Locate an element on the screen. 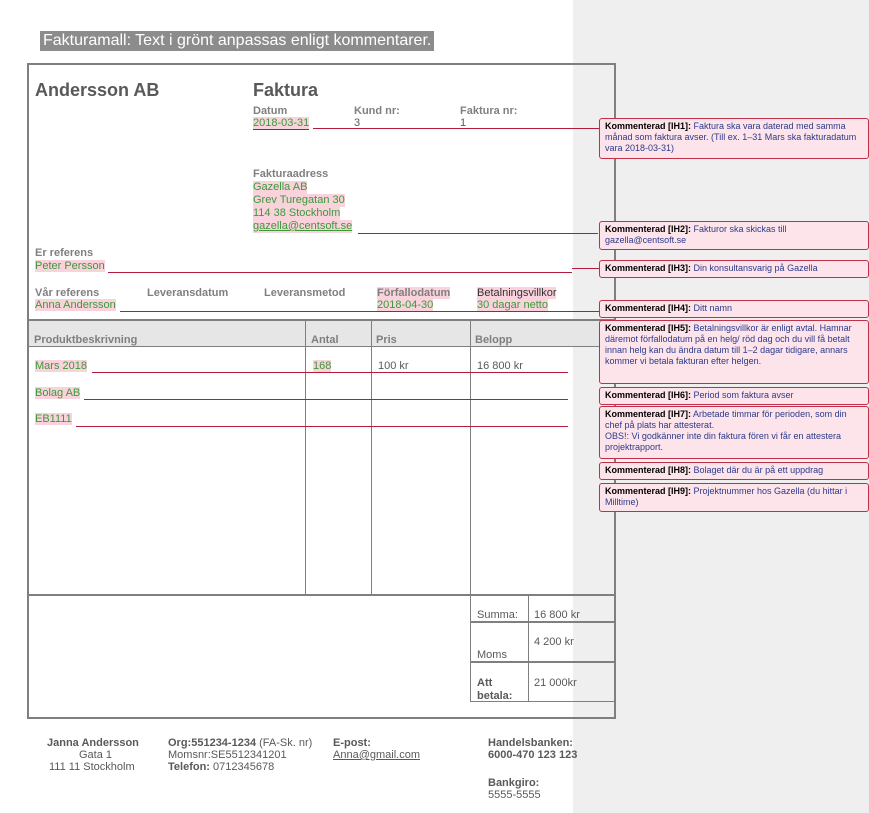  footer-phone-value: 0712345678 is located at coordinates (242, 767).